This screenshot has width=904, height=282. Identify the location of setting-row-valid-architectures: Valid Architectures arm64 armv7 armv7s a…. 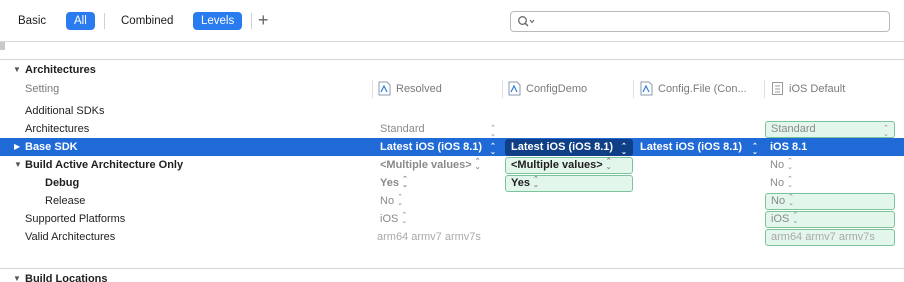
(452, 237).